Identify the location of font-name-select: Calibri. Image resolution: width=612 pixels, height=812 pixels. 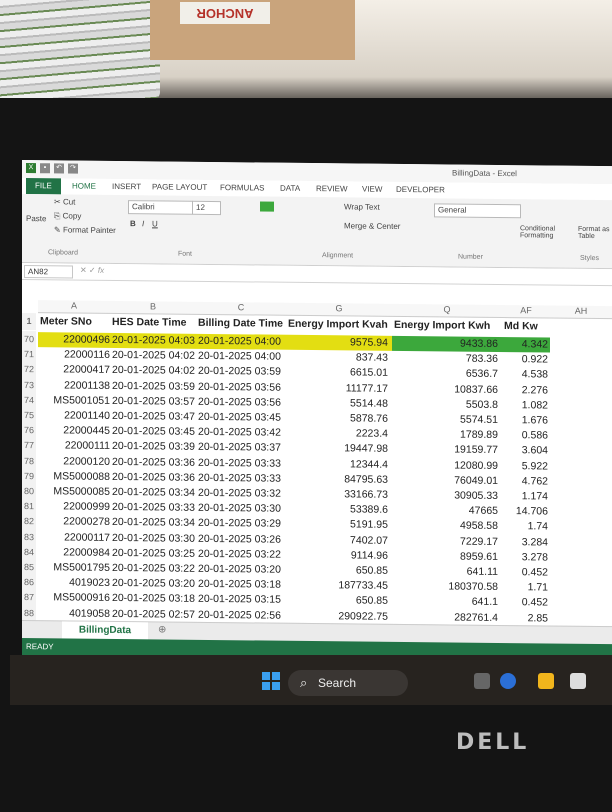
(160, 207).